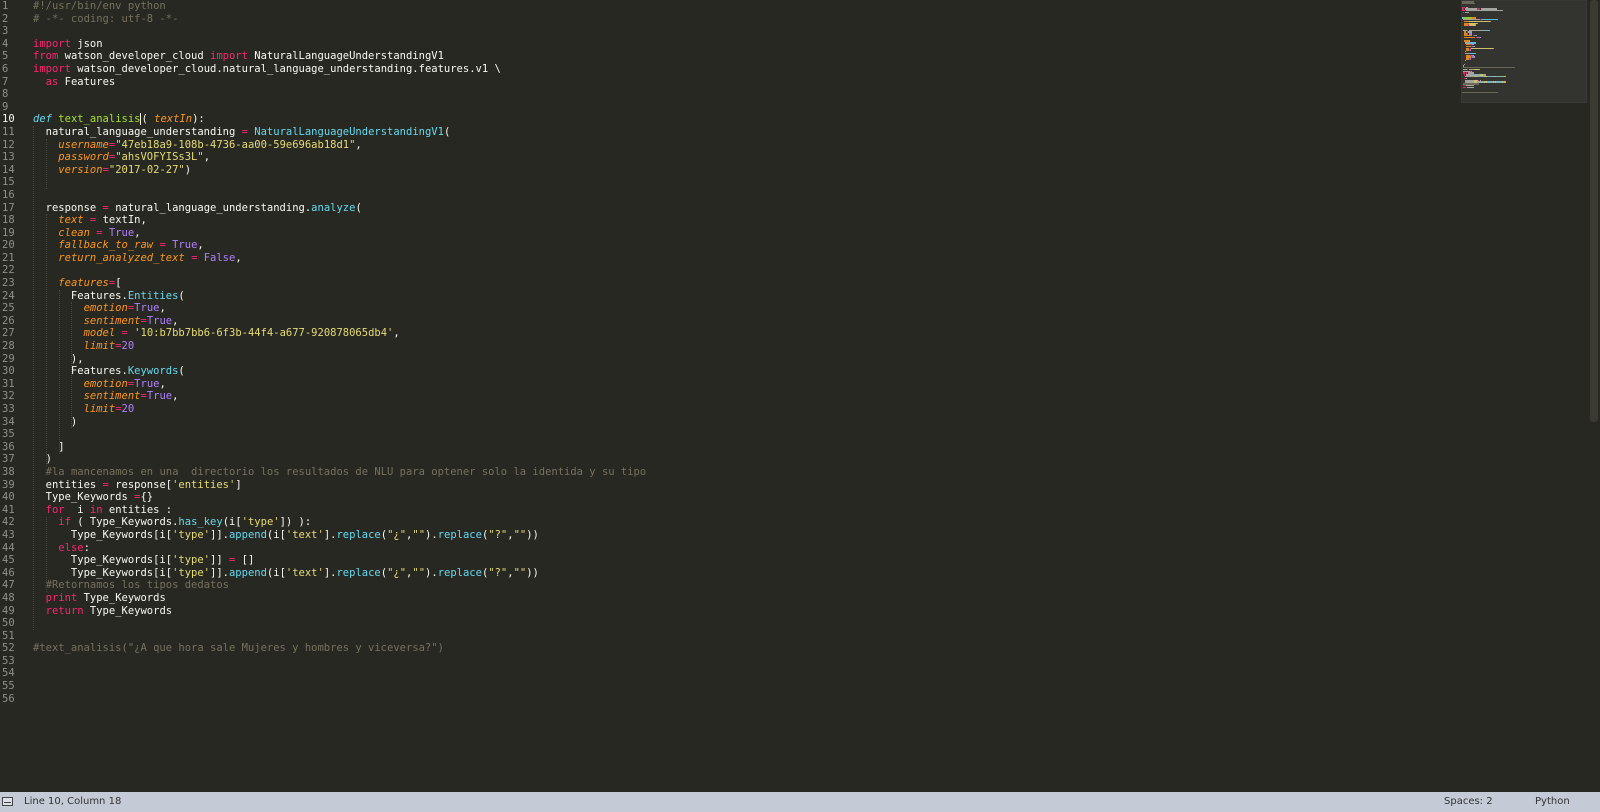 The height and width of the screenshot is (812, 1600). Describe the element at coordinates (723, 611) in the screenshot. I see `code-line: return Type_Keywords` at that location.